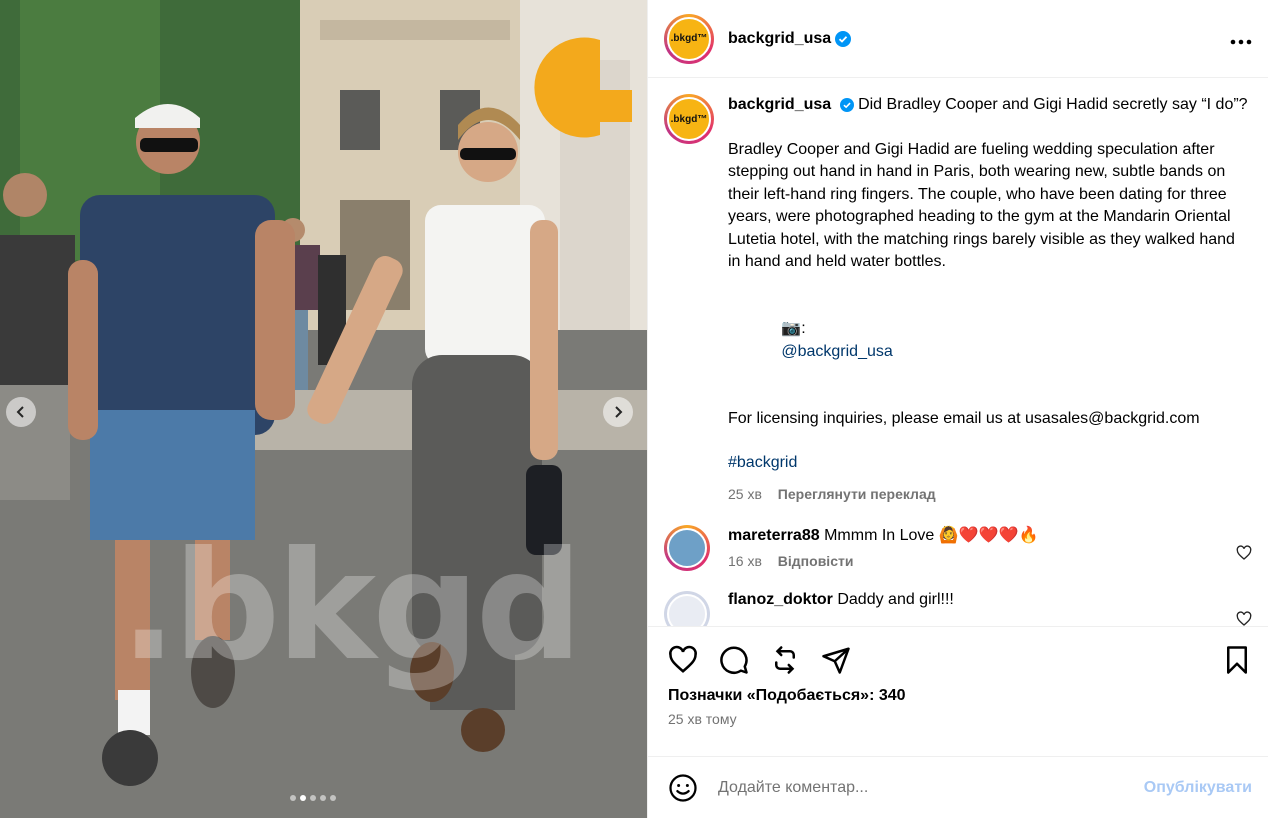 The image size is (1268, 818). I want to click on more-horizontal-icon, so click(1241, 42).